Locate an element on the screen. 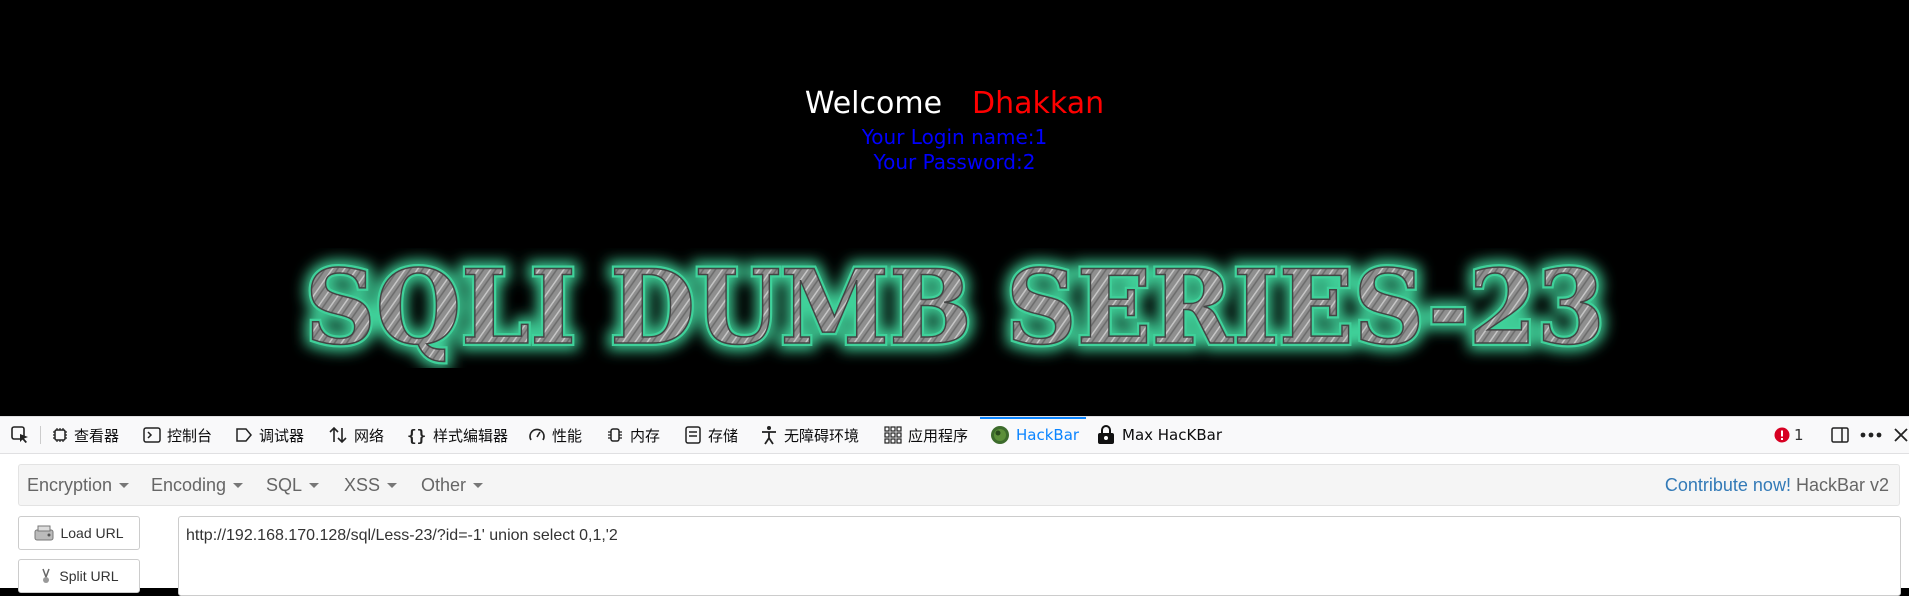 Image resolution: width=1909 pixels, height=596 pixels. close-icon is located at coordinates (1901, 435).